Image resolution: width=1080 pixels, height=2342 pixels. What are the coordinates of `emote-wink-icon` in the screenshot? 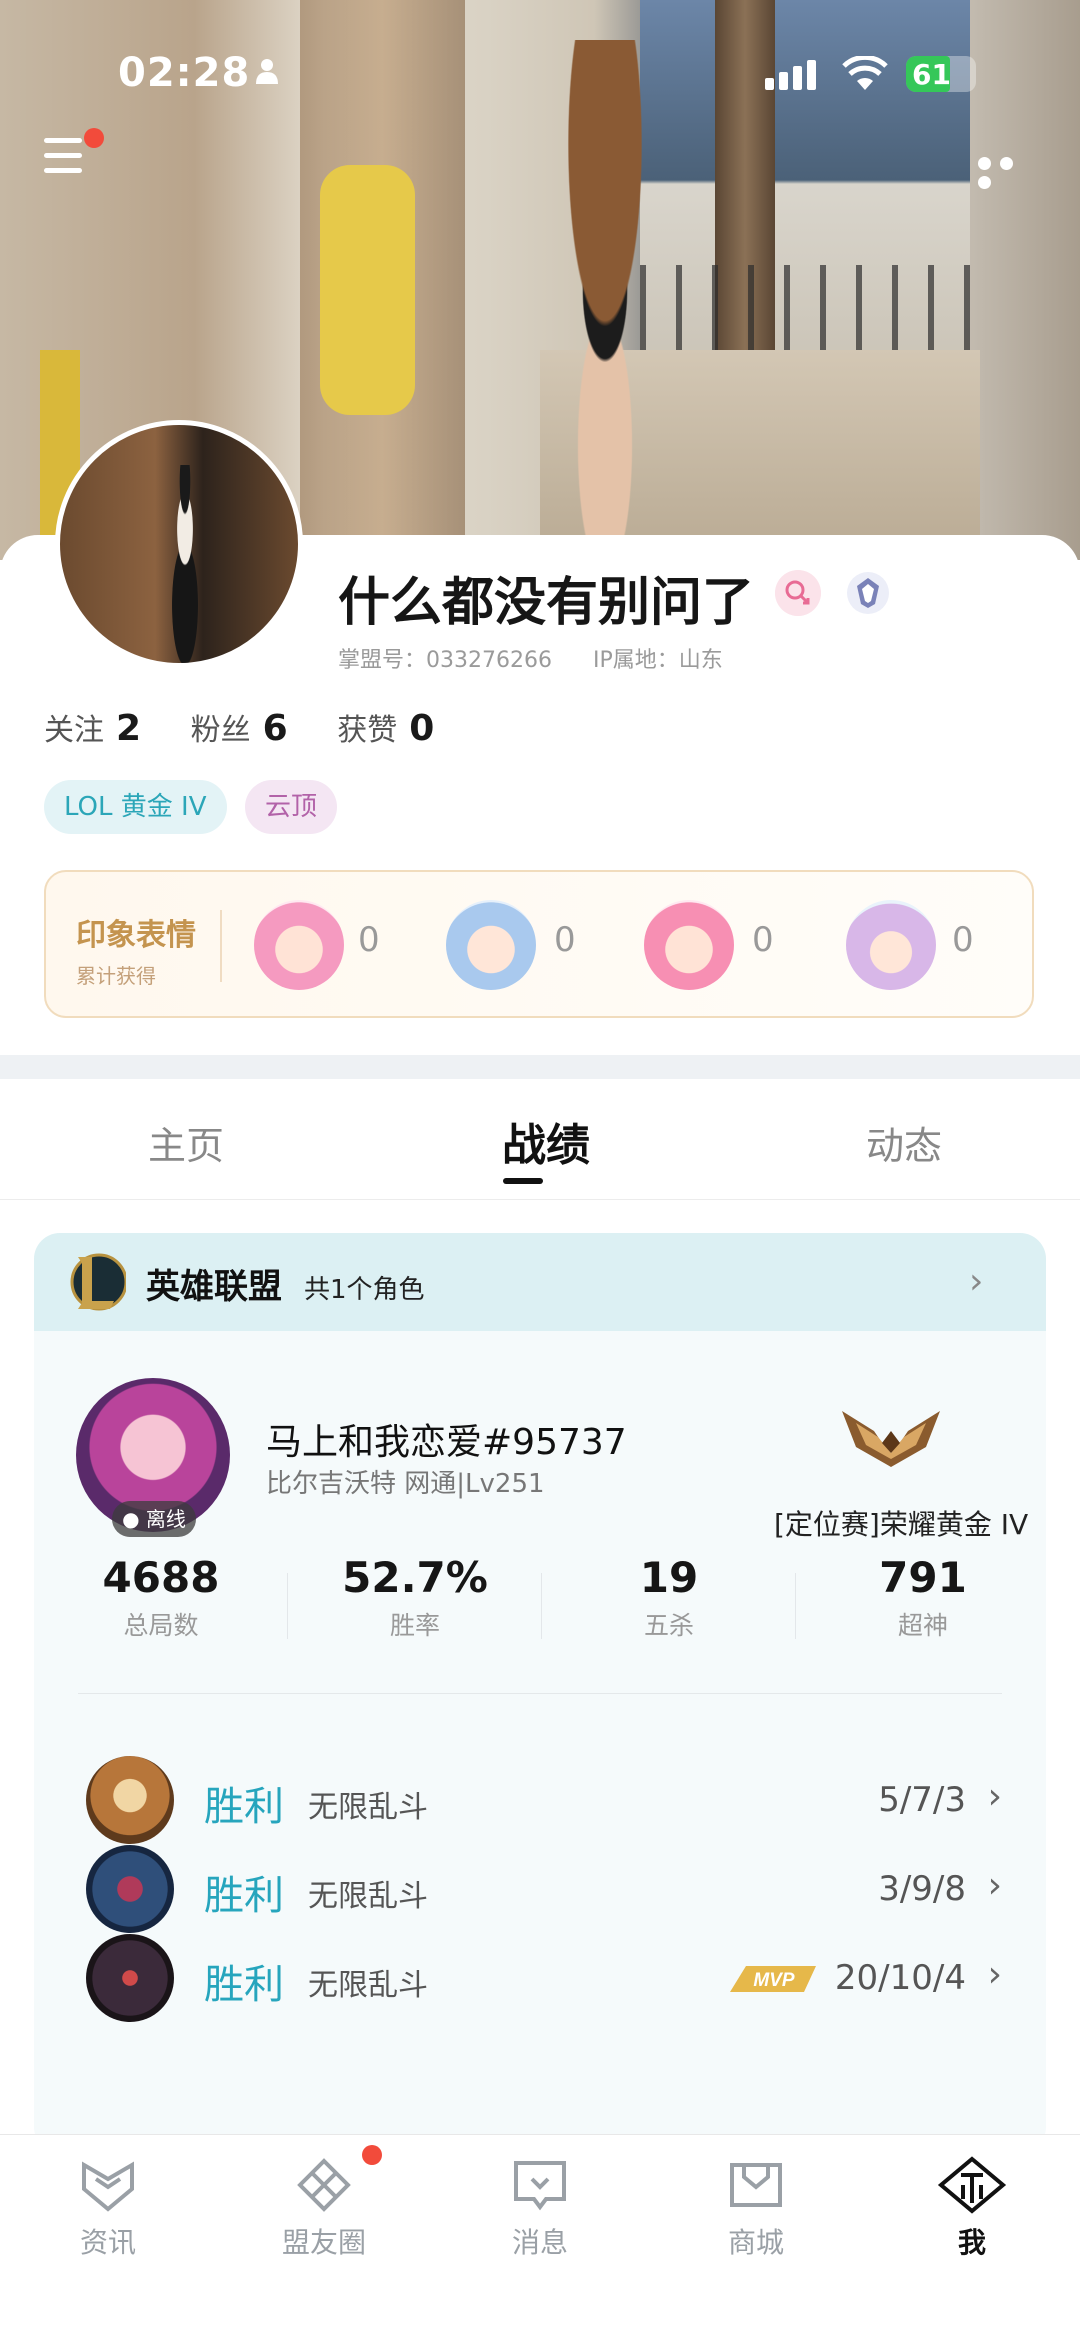 It's located at (299, 945).